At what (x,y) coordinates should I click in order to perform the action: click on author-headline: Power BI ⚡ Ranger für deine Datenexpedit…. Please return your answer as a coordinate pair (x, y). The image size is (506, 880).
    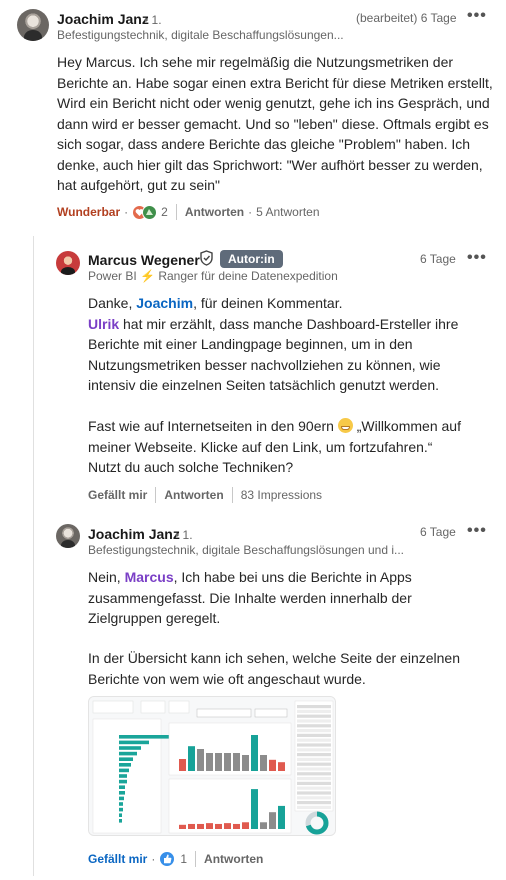
    Looking at the image, I should click on (213, 276).